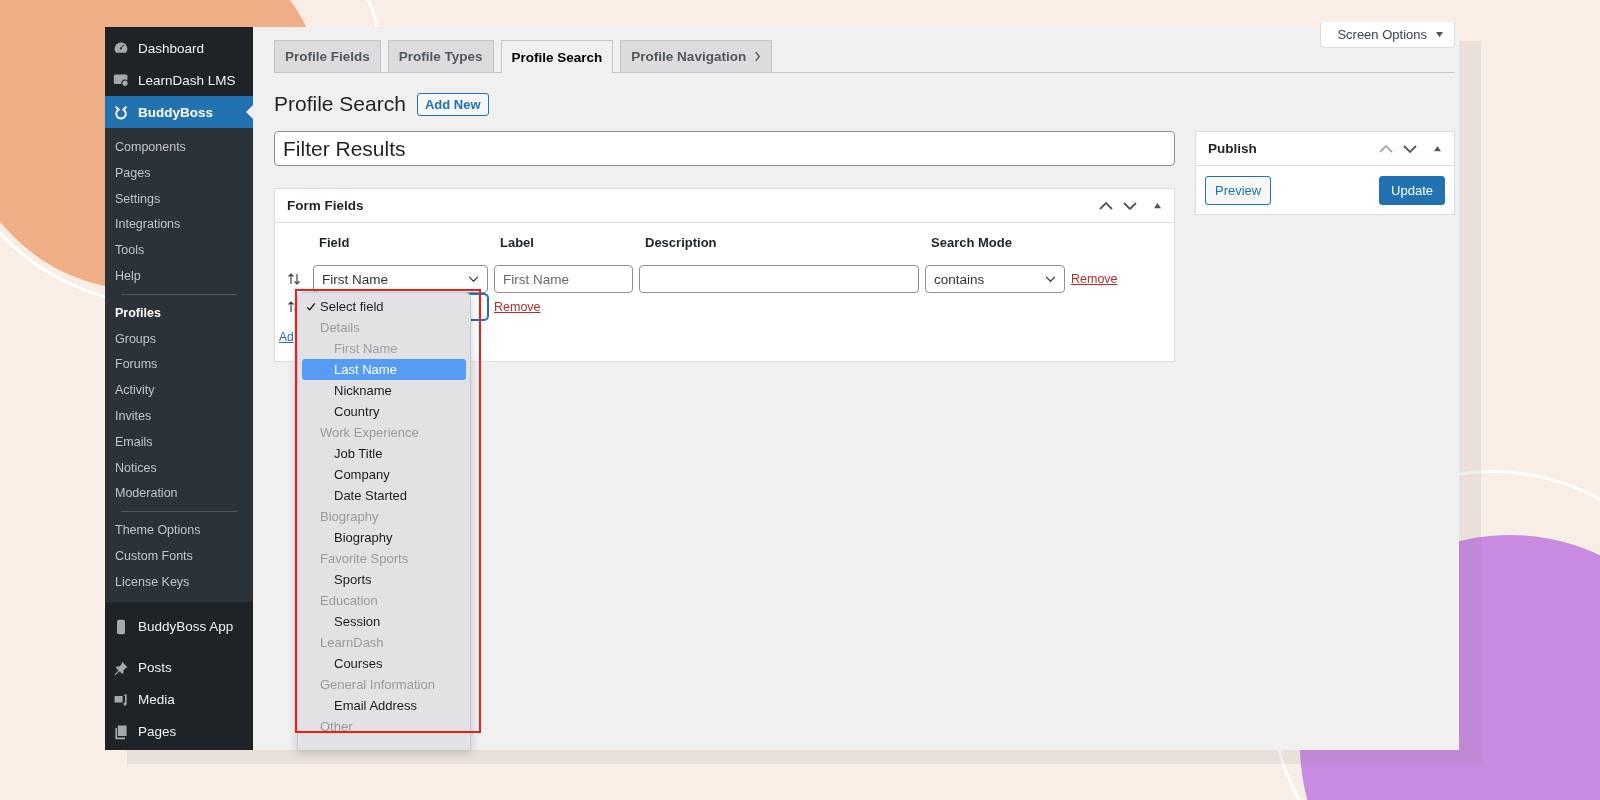  I want to click on title-field: Filter Results, so click(724, 148).